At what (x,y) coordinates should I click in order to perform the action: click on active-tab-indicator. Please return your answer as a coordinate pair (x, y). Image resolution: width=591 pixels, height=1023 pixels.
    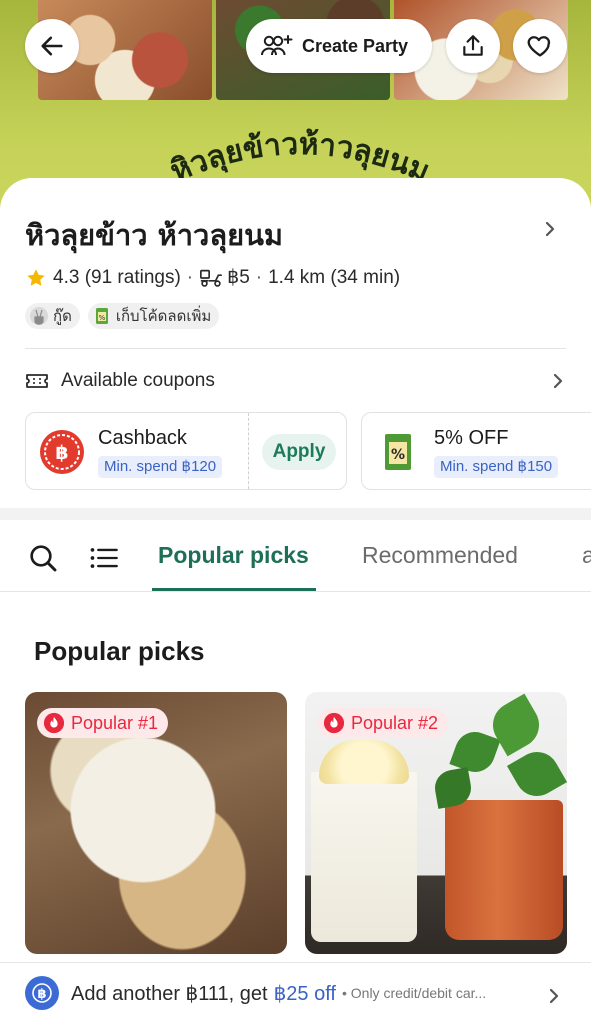
    Looking at the image, I should click on (234, 589).